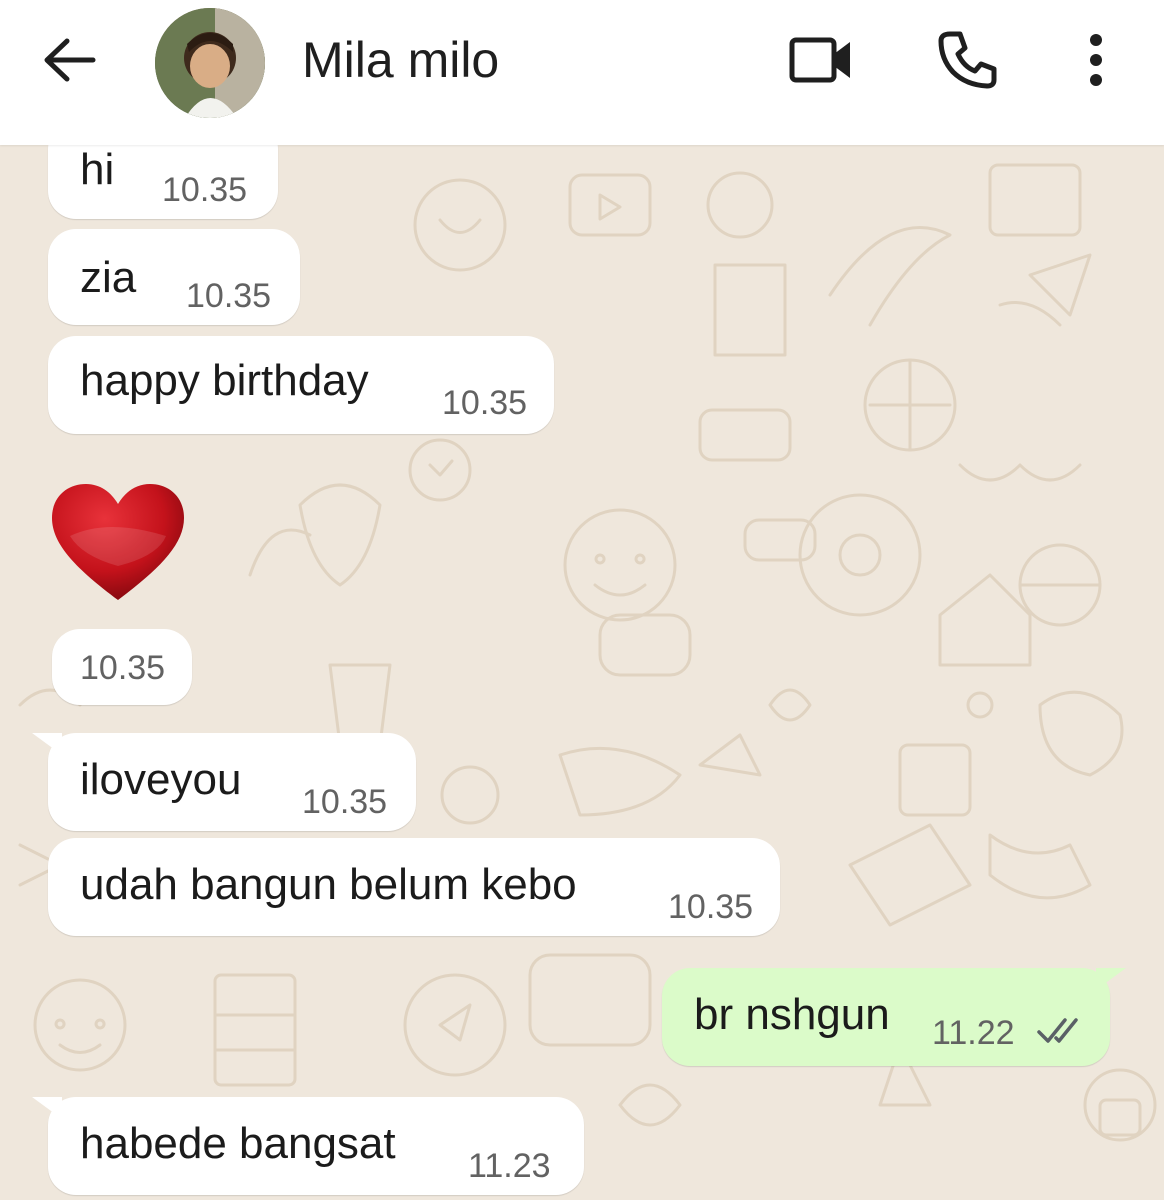 The image size is (1164, 1200). I want to click on message-text: br nshgun, so click(792, 1014).